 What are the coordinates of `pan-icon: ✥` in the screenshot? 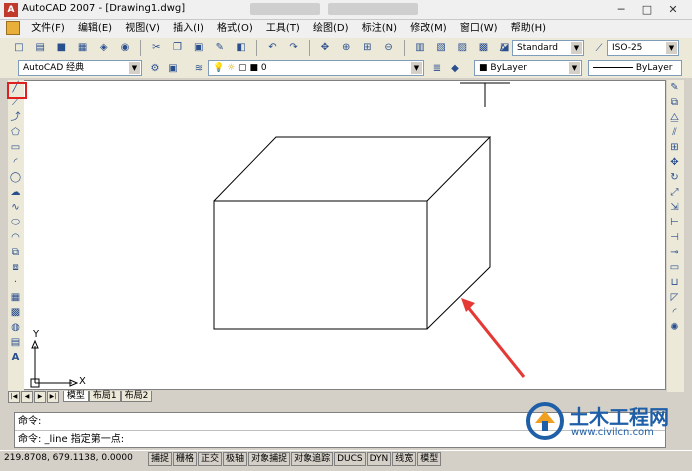 It's located at (325, 48).